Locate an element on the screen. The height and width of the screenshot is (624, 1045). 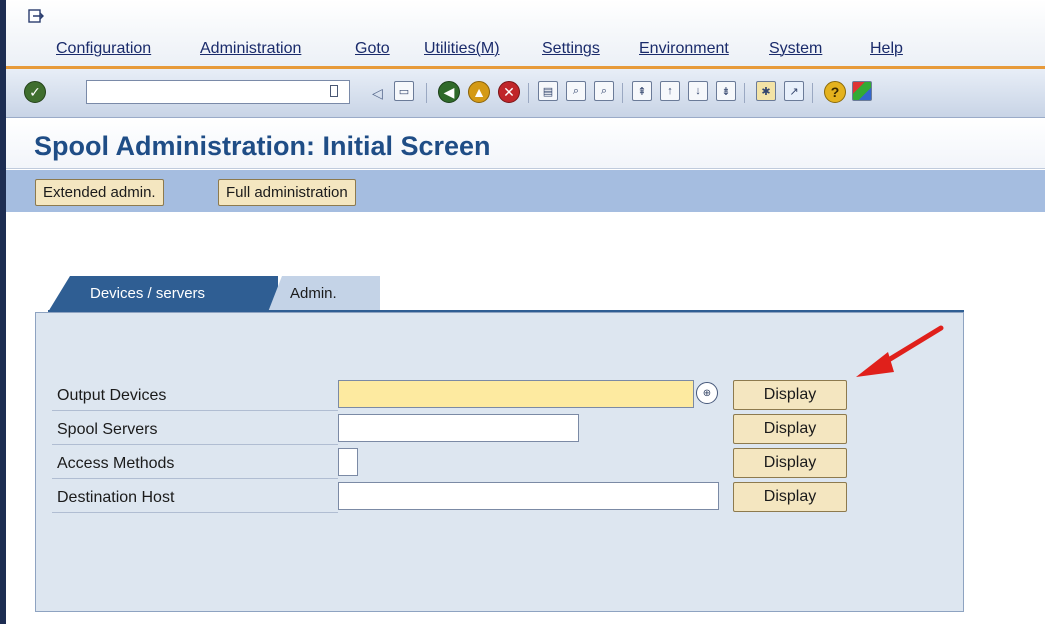
menu-system: System is located at coordinates (795, 49).